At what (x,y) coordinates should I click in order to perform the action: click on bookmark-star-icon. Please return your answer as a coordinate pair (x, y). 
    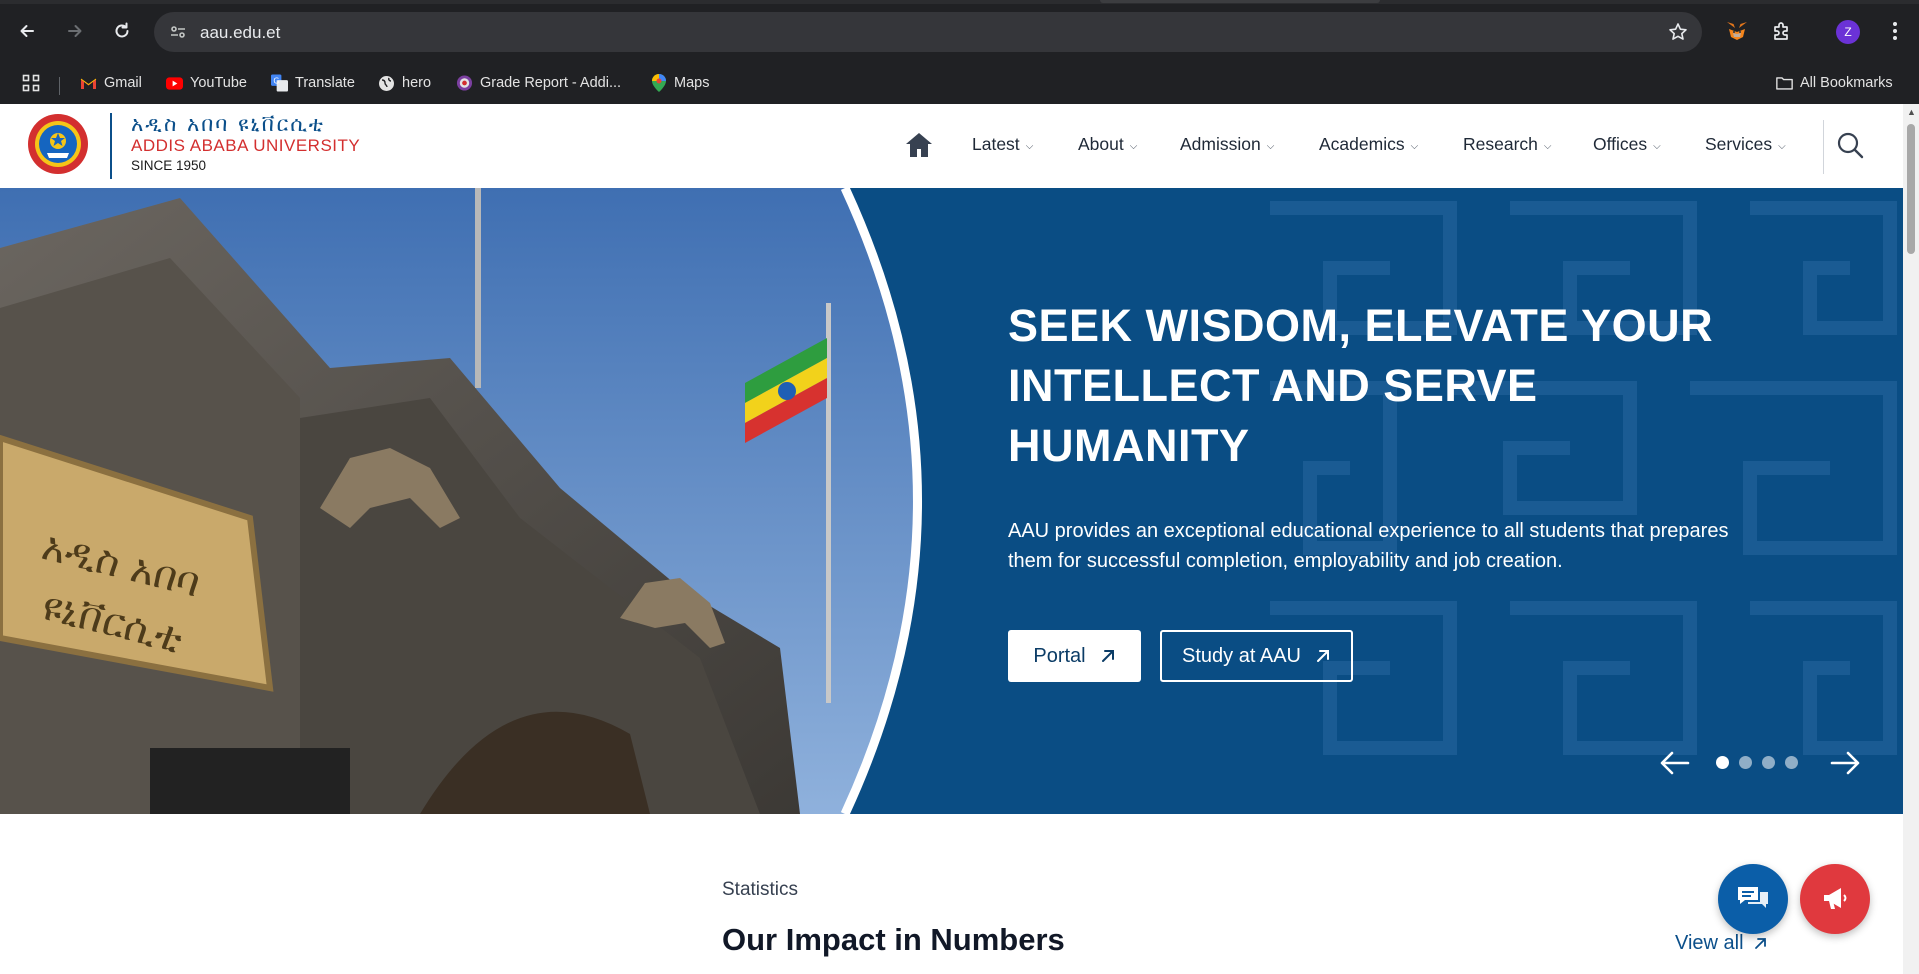
    Looking at the image, I should click on (1678, 32).